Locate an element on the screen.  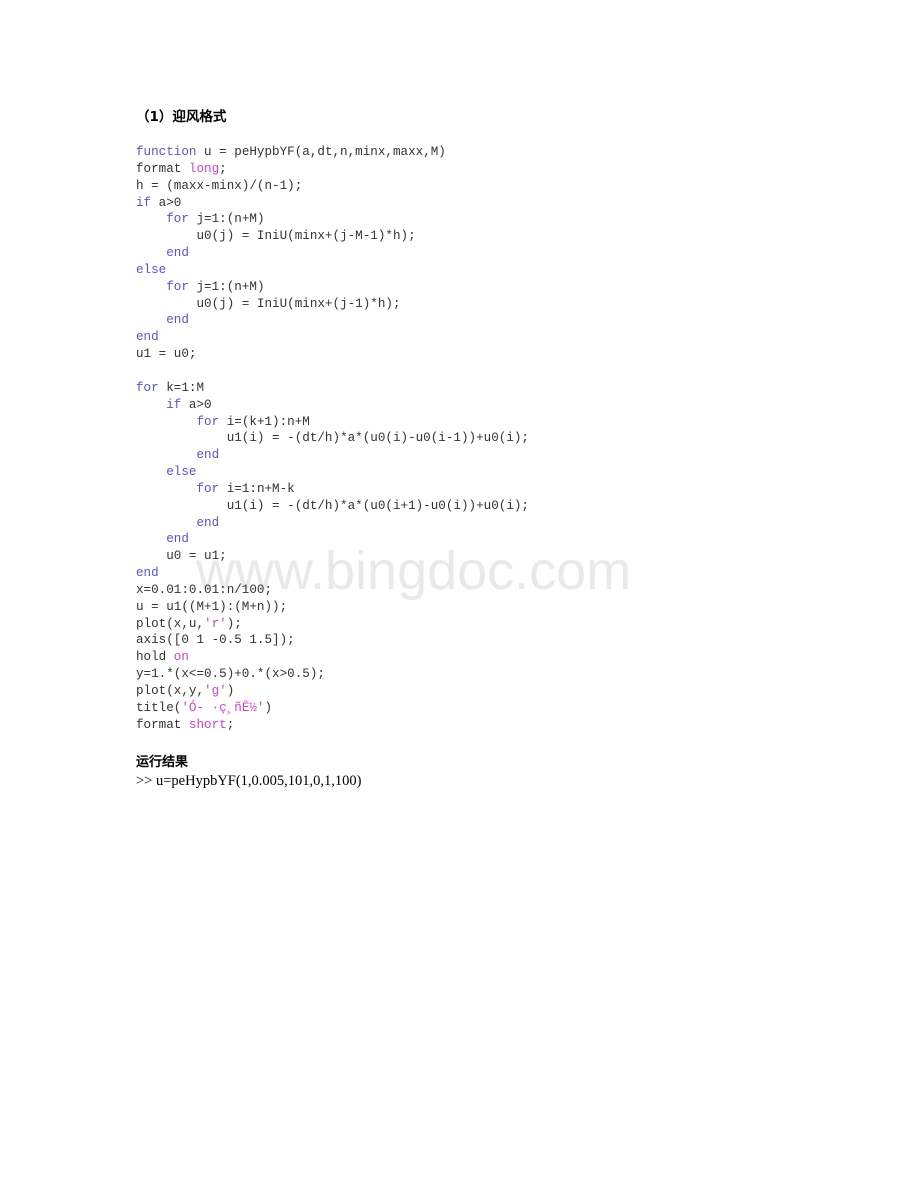
results-section: 运行结果 >> u=peHypbYF(1,0.005,101,0,1,100) is located at coordinates (486, 772).